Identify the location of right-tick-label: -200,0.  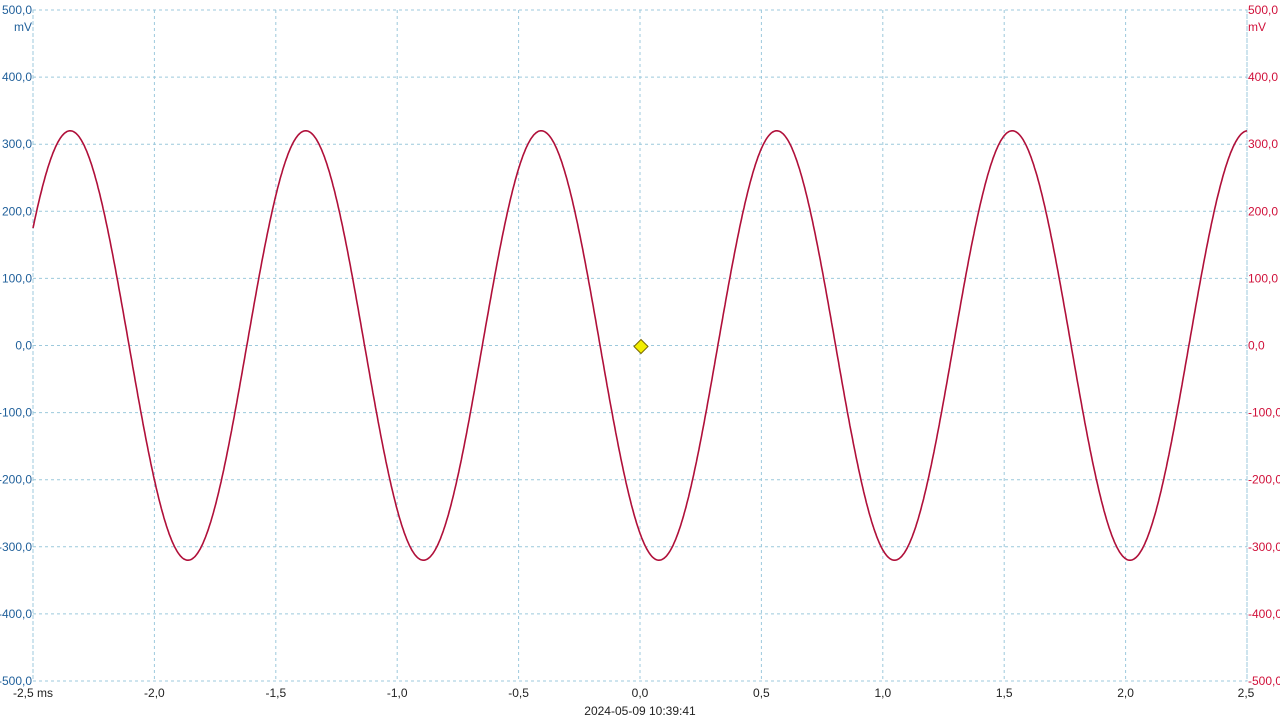
(1264, 480).